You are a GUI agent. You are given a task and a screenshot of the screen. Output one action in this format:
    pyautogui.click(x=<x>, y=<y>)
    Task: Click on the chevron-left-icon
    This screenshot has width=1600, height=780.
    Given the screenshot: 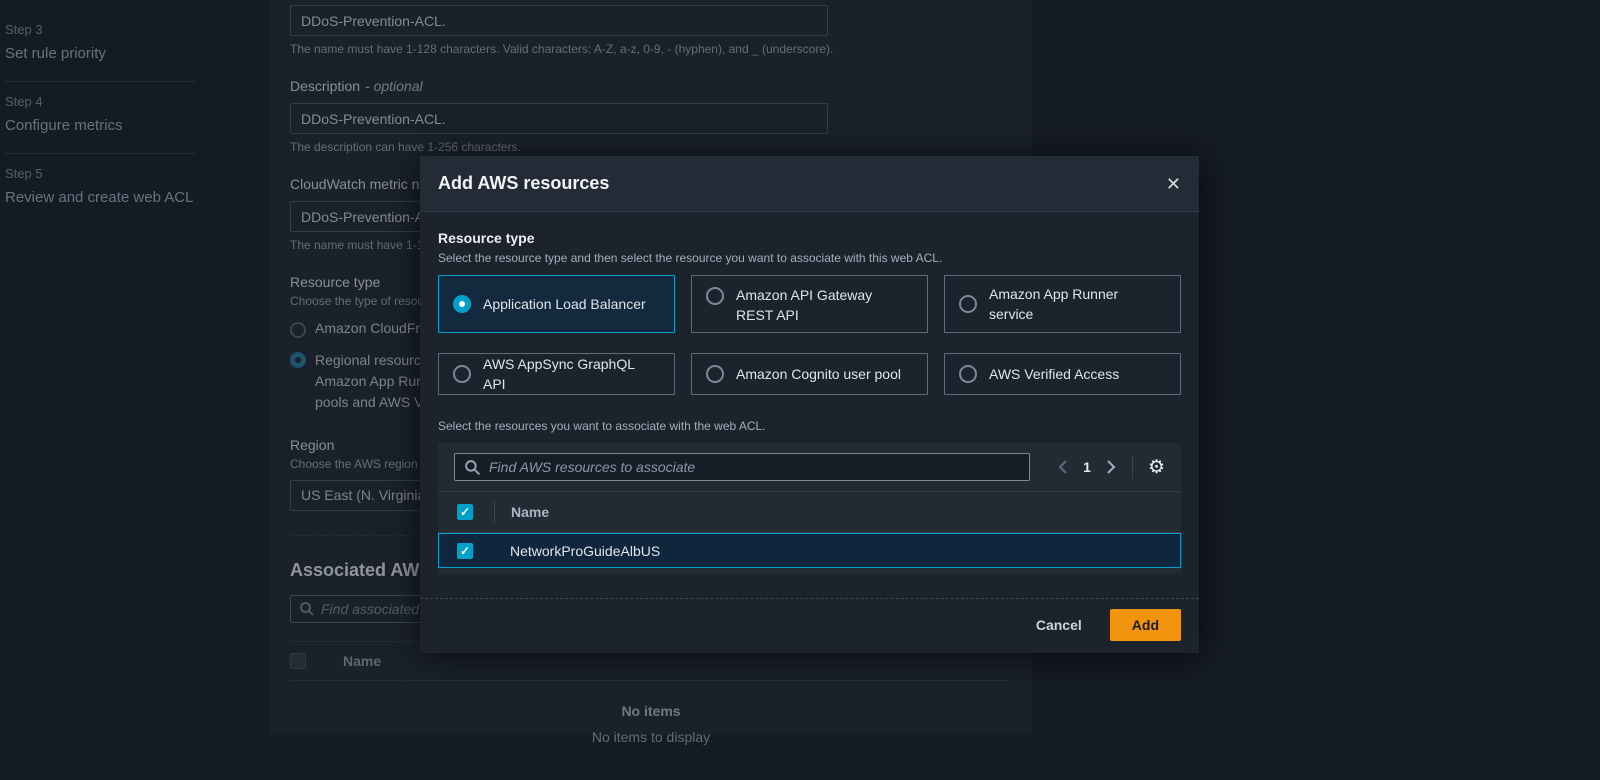 What is the action you would take?
    pyautogui.click(x=1062, y=467)
    